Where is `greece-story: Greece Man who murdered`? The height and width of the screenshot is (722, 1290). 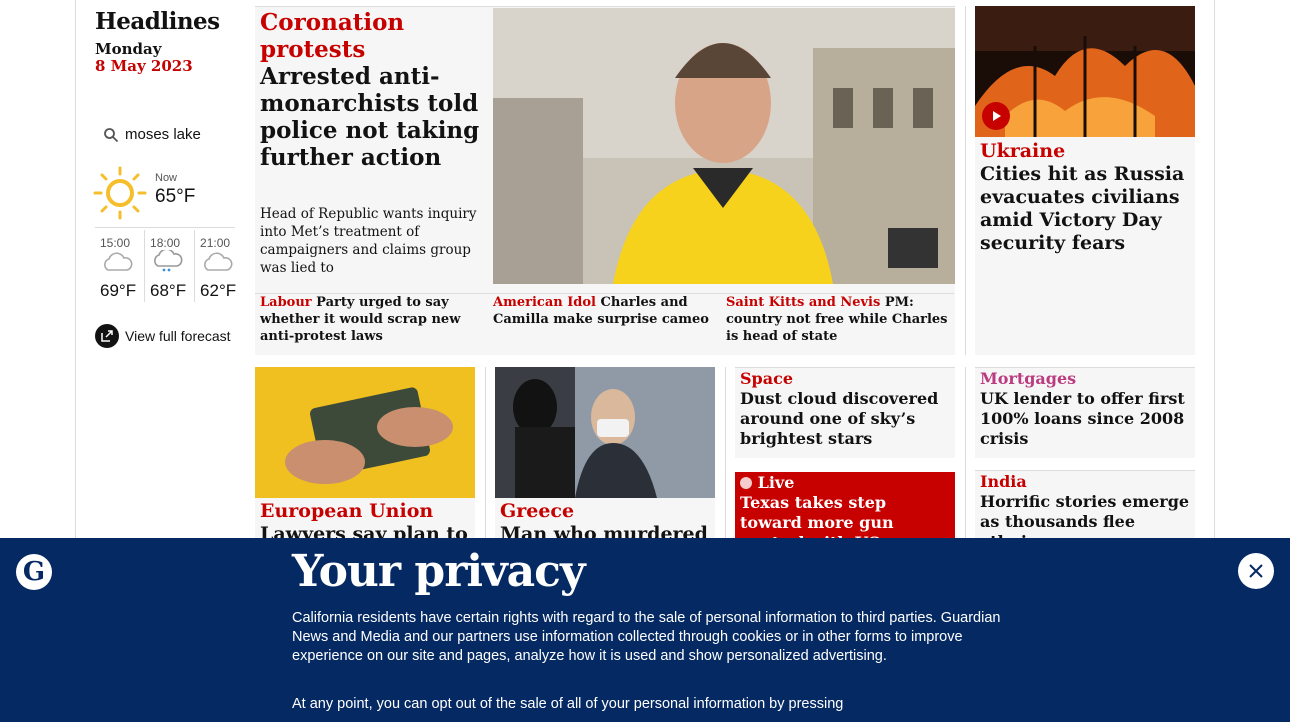
greece-story: Greece Man who murdered is located at coordinates (605, 456).